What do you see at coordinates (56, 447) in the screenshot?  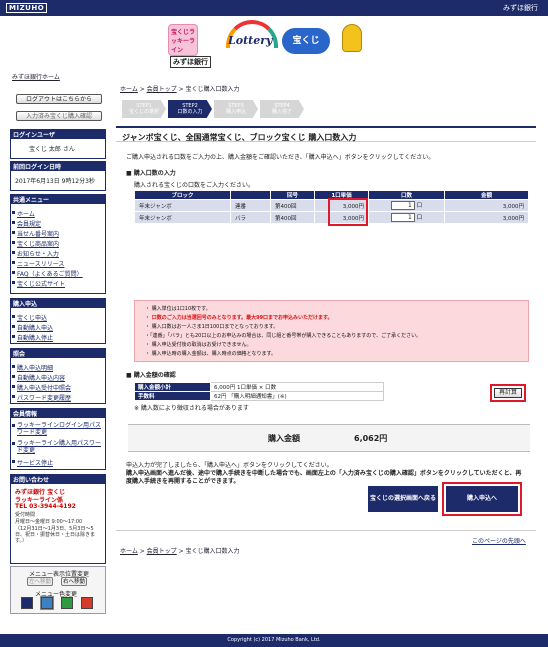 I see `menu-item-purchase-password: ラッキーライン購入用パスワード変更` at bounding box center [56, 447].